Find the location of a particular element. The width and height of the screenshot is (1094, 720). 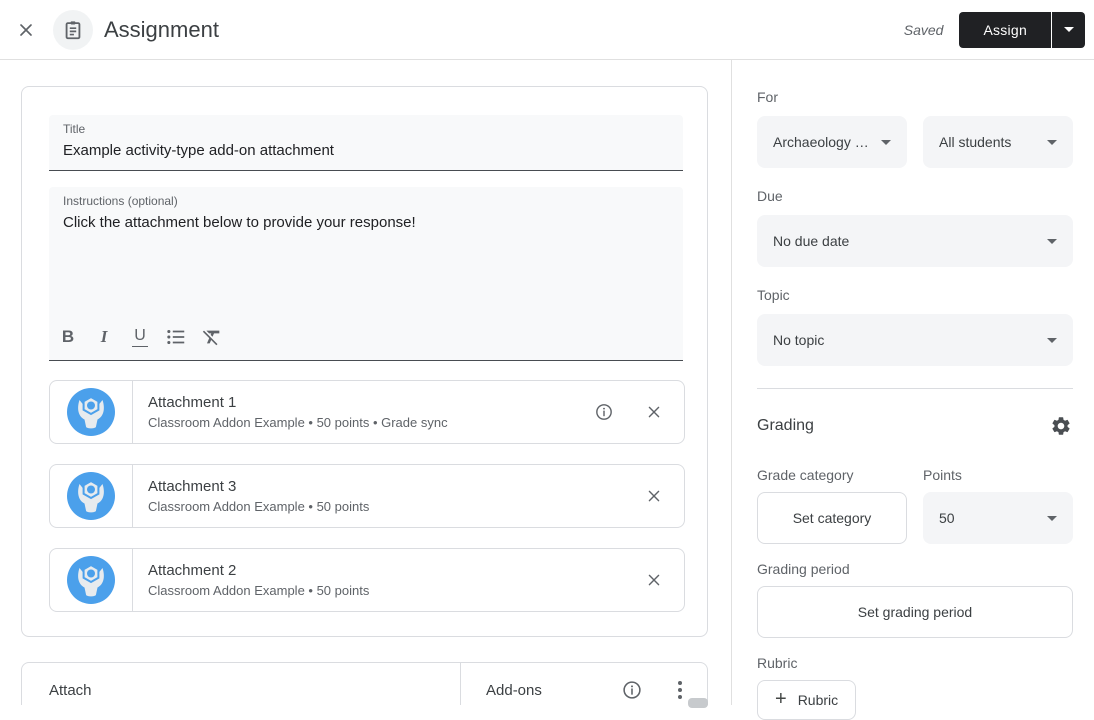

for-label: For is located at coordinates (767, 97).